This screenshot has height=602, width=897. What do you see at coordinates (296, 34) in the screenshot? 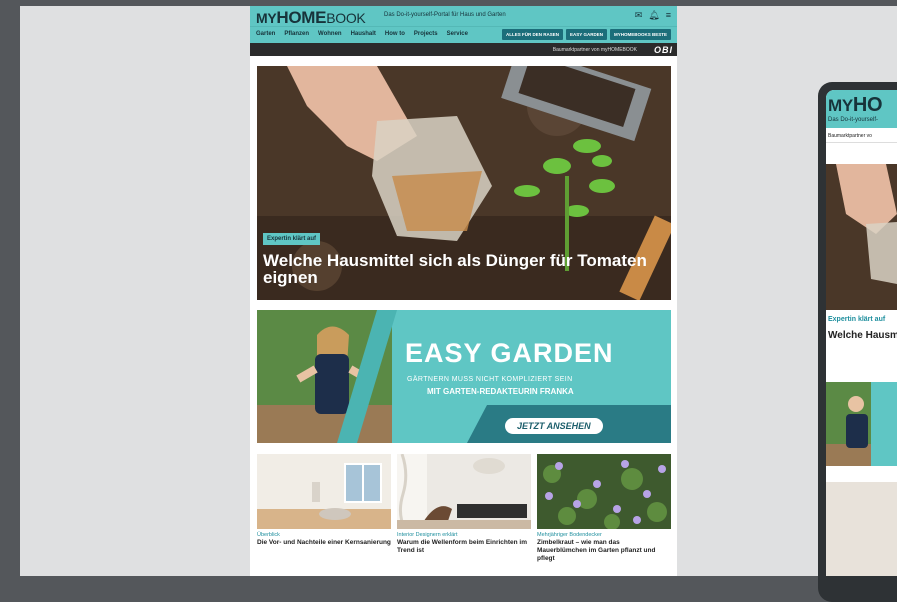
I see `nav-link-pflanzen: Pflanzen` at bounding box center [296, 34].